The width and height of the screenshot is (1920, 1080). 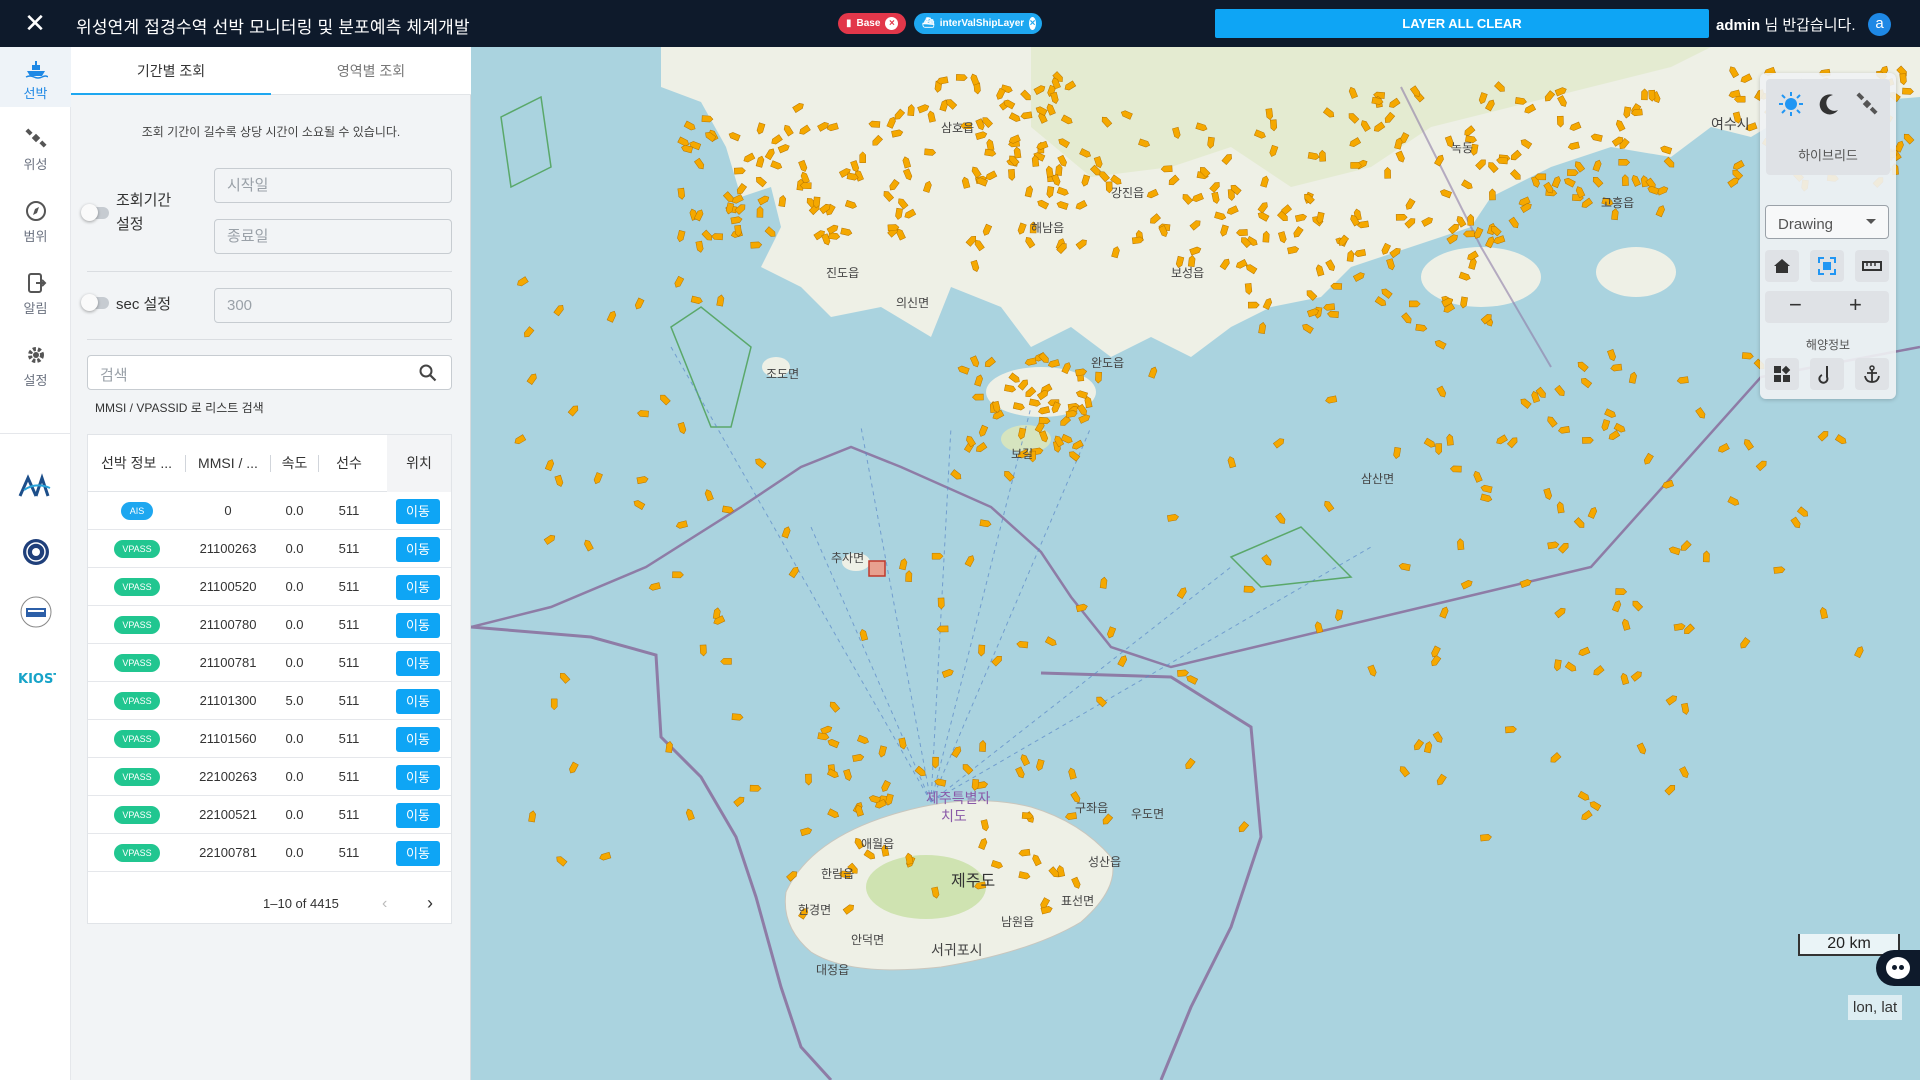 What do you see at coordinates (1827, 266) in the screenshot?
I see `fit-extent-button` at bounding box center [1827, 266].